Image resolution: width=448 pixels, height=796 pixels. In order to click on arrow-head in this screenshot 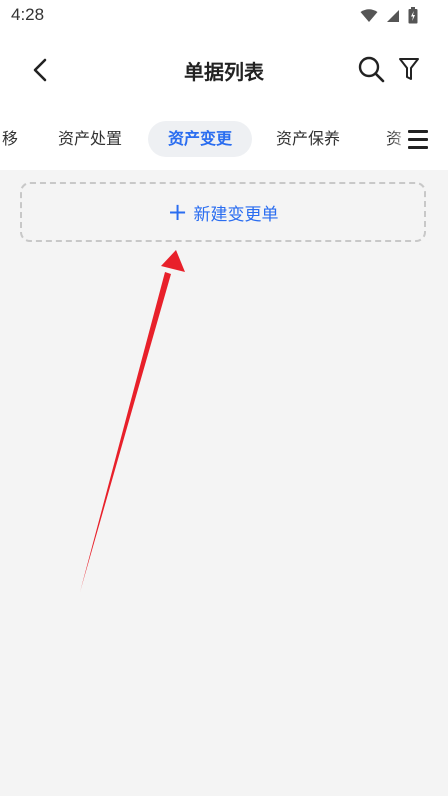, I will do `click(173, 261)`.